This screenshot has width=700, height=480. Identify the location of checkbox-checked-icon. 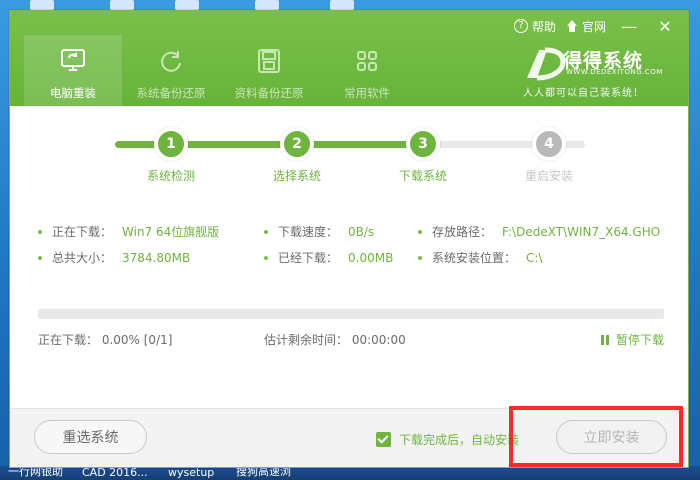
(383, 439).